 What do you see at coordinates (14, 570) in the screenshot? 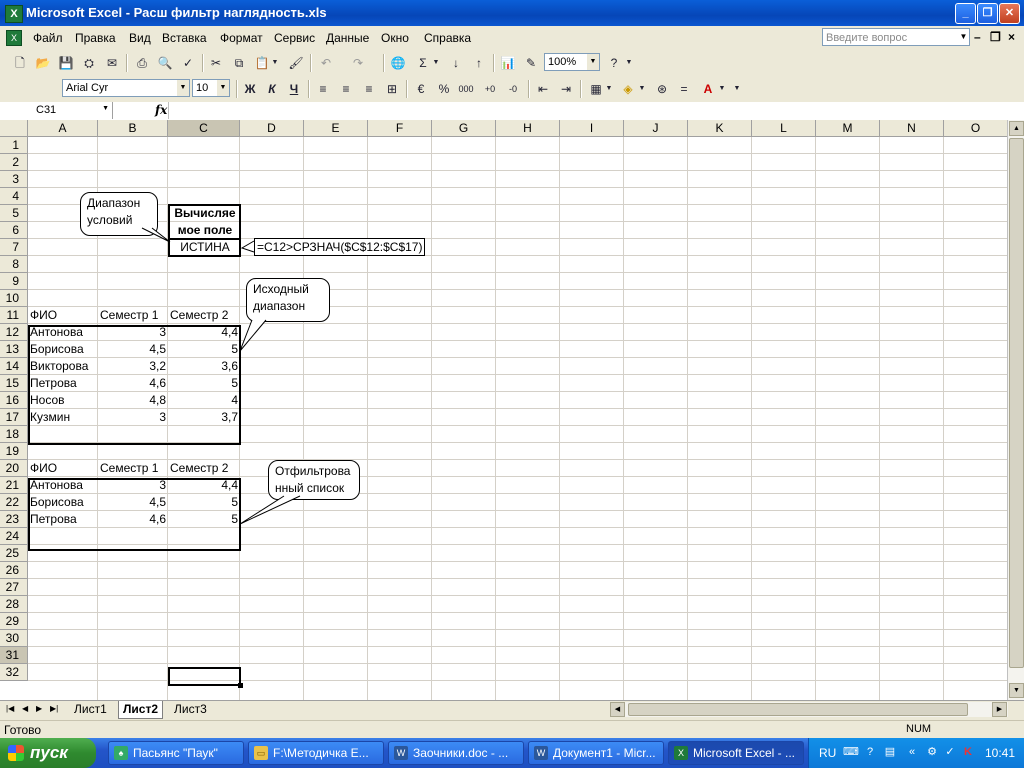
I see `row-header-26: 26` at bounding box center [14, 570].